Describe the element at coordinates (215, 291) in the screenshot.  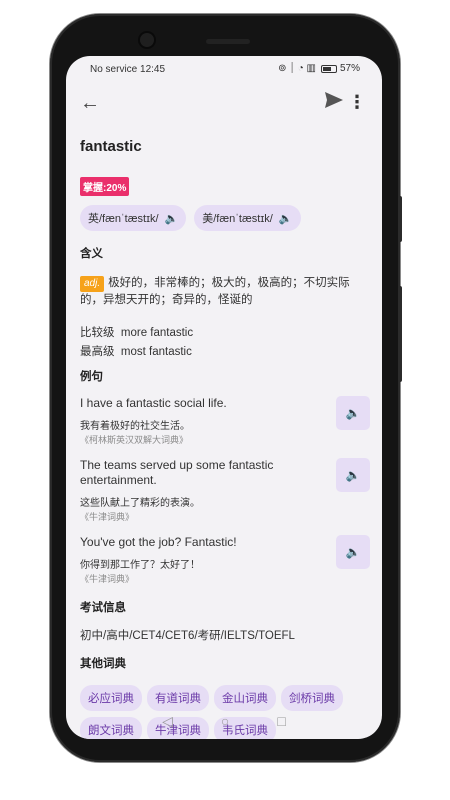
I see `definition-text: 极好的，非常棒的；极大的，极高的；不切实际的，异想天开的；奇异的，怪诞的` at that location.